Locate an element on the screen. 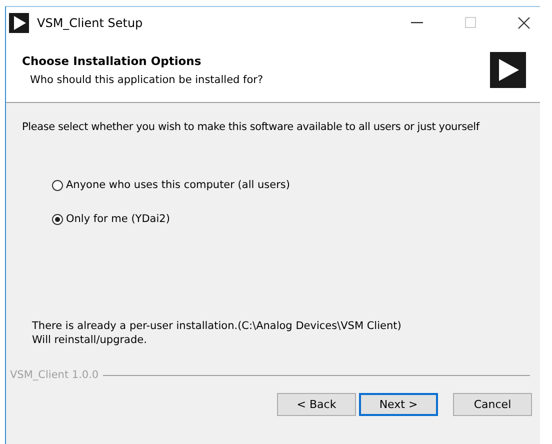 The image size is (552, 444). info-text: Will reinstall/upgrade. is located at coordinates (90, 340).